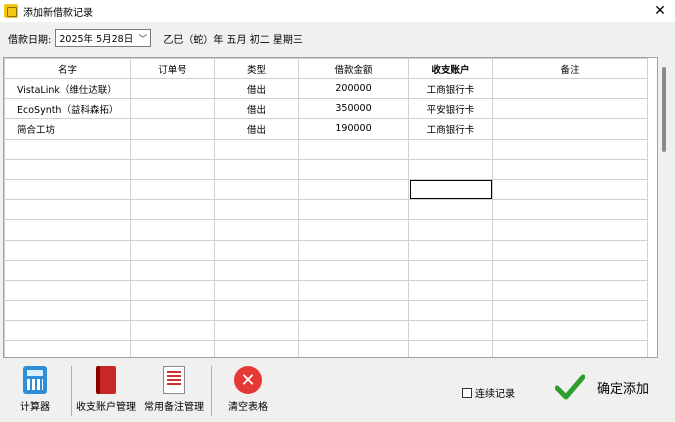 The width and height of the screenshot is (675, 422). I want to click on table-row: EcoSynth（益科森拓） 借出 350000 平安银行卡, so click(326, 109).